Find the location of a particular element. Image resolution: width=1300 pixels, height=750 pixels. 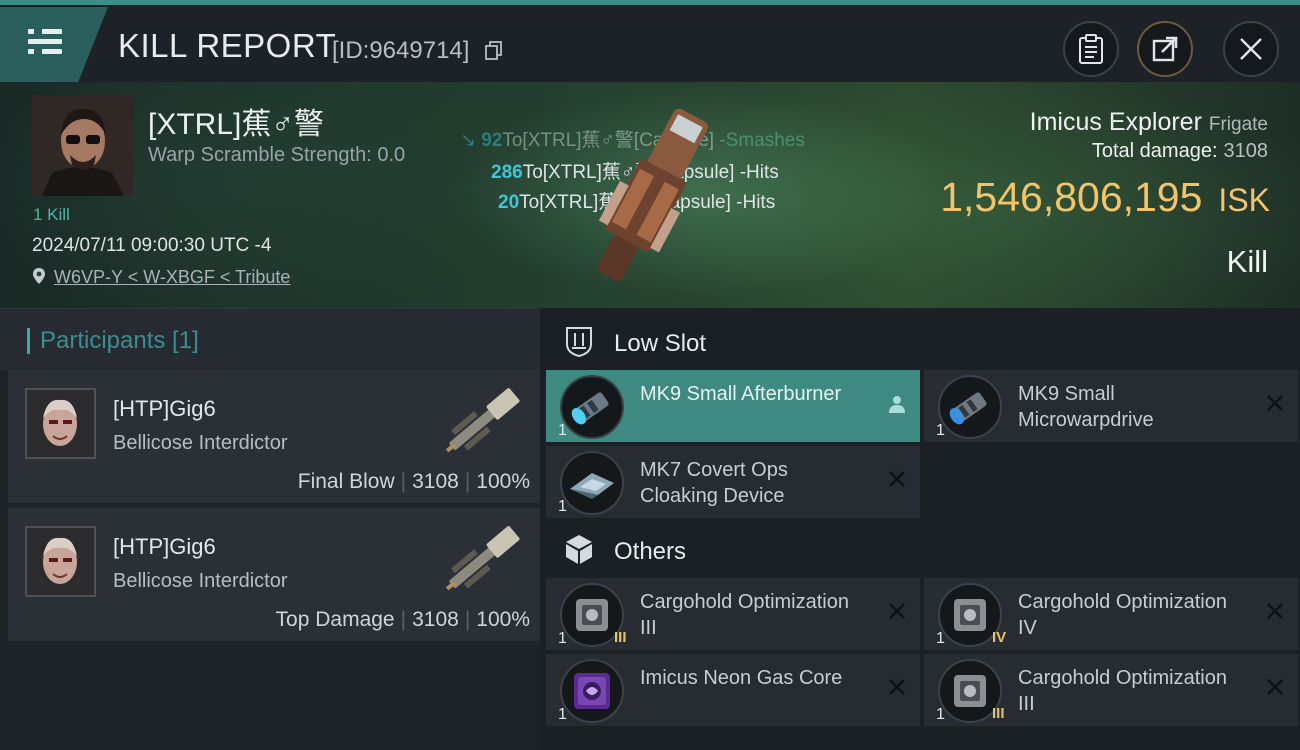

module-slot: 1 MK9 Small Microwarpdrive is located at coordinates (1111, 406).